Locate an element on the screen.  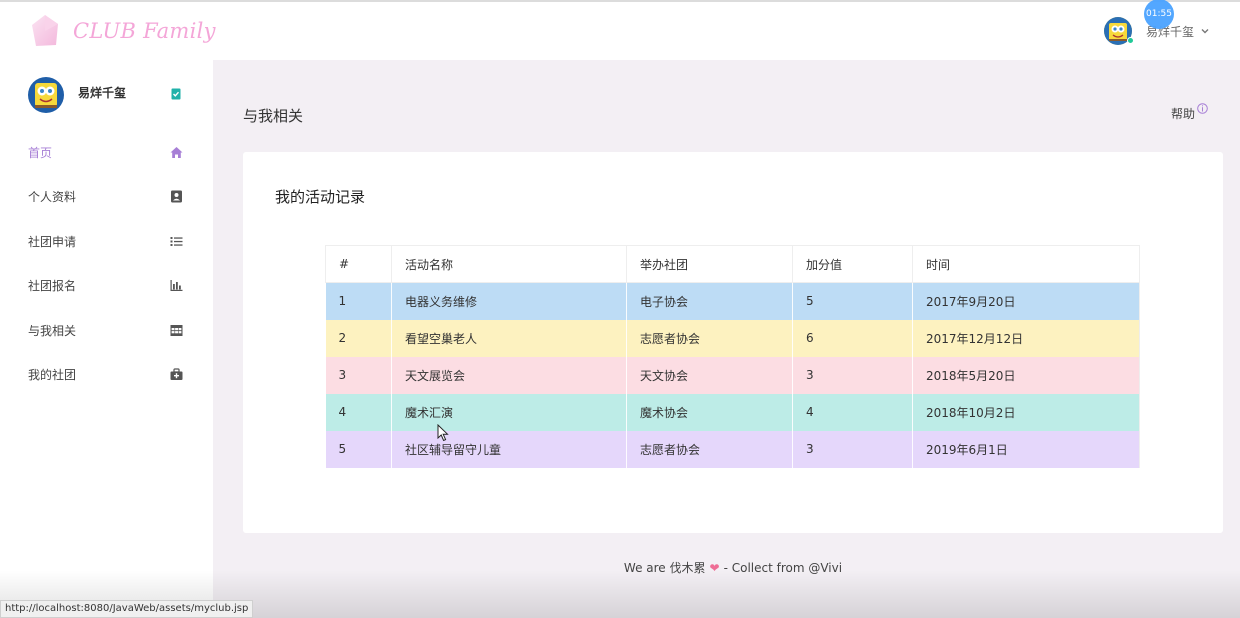
table-cell: 电器义务维修 is located at coordinates (509, 301).